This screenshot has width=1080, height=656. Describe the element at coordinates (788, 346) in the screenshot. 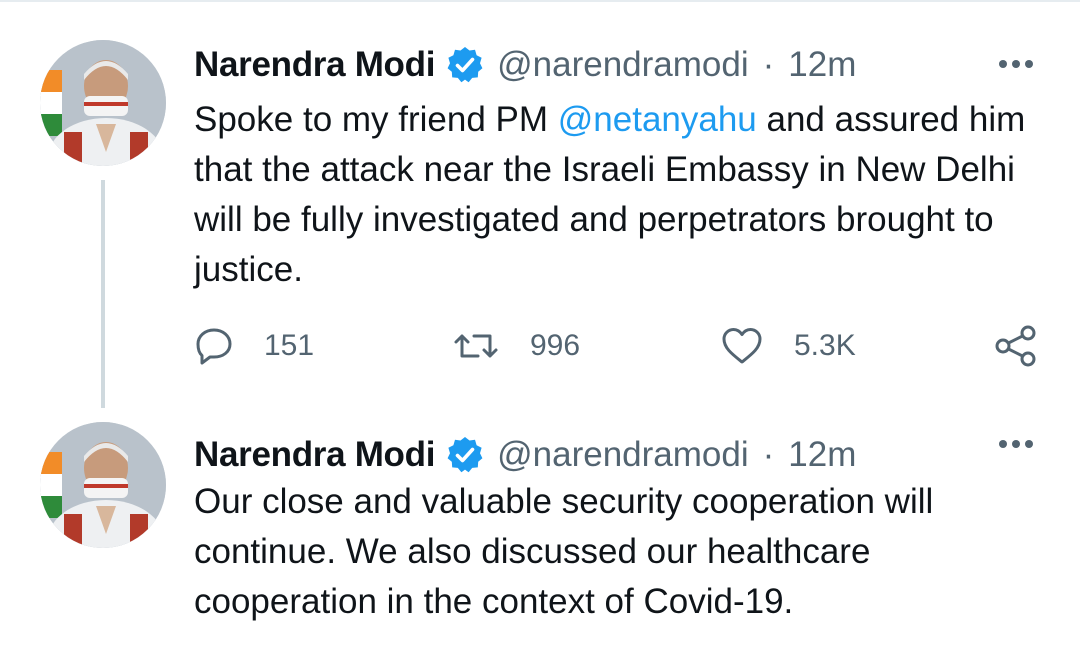

I see `like-button: 5.3K` at that location.